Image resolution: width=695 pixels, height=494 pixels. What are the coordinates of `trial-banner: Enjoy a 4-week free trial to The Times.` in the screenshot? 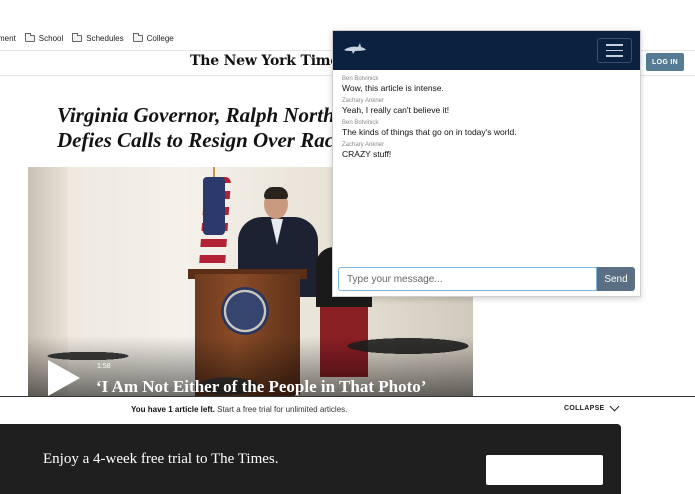 It's located at (310, 459).